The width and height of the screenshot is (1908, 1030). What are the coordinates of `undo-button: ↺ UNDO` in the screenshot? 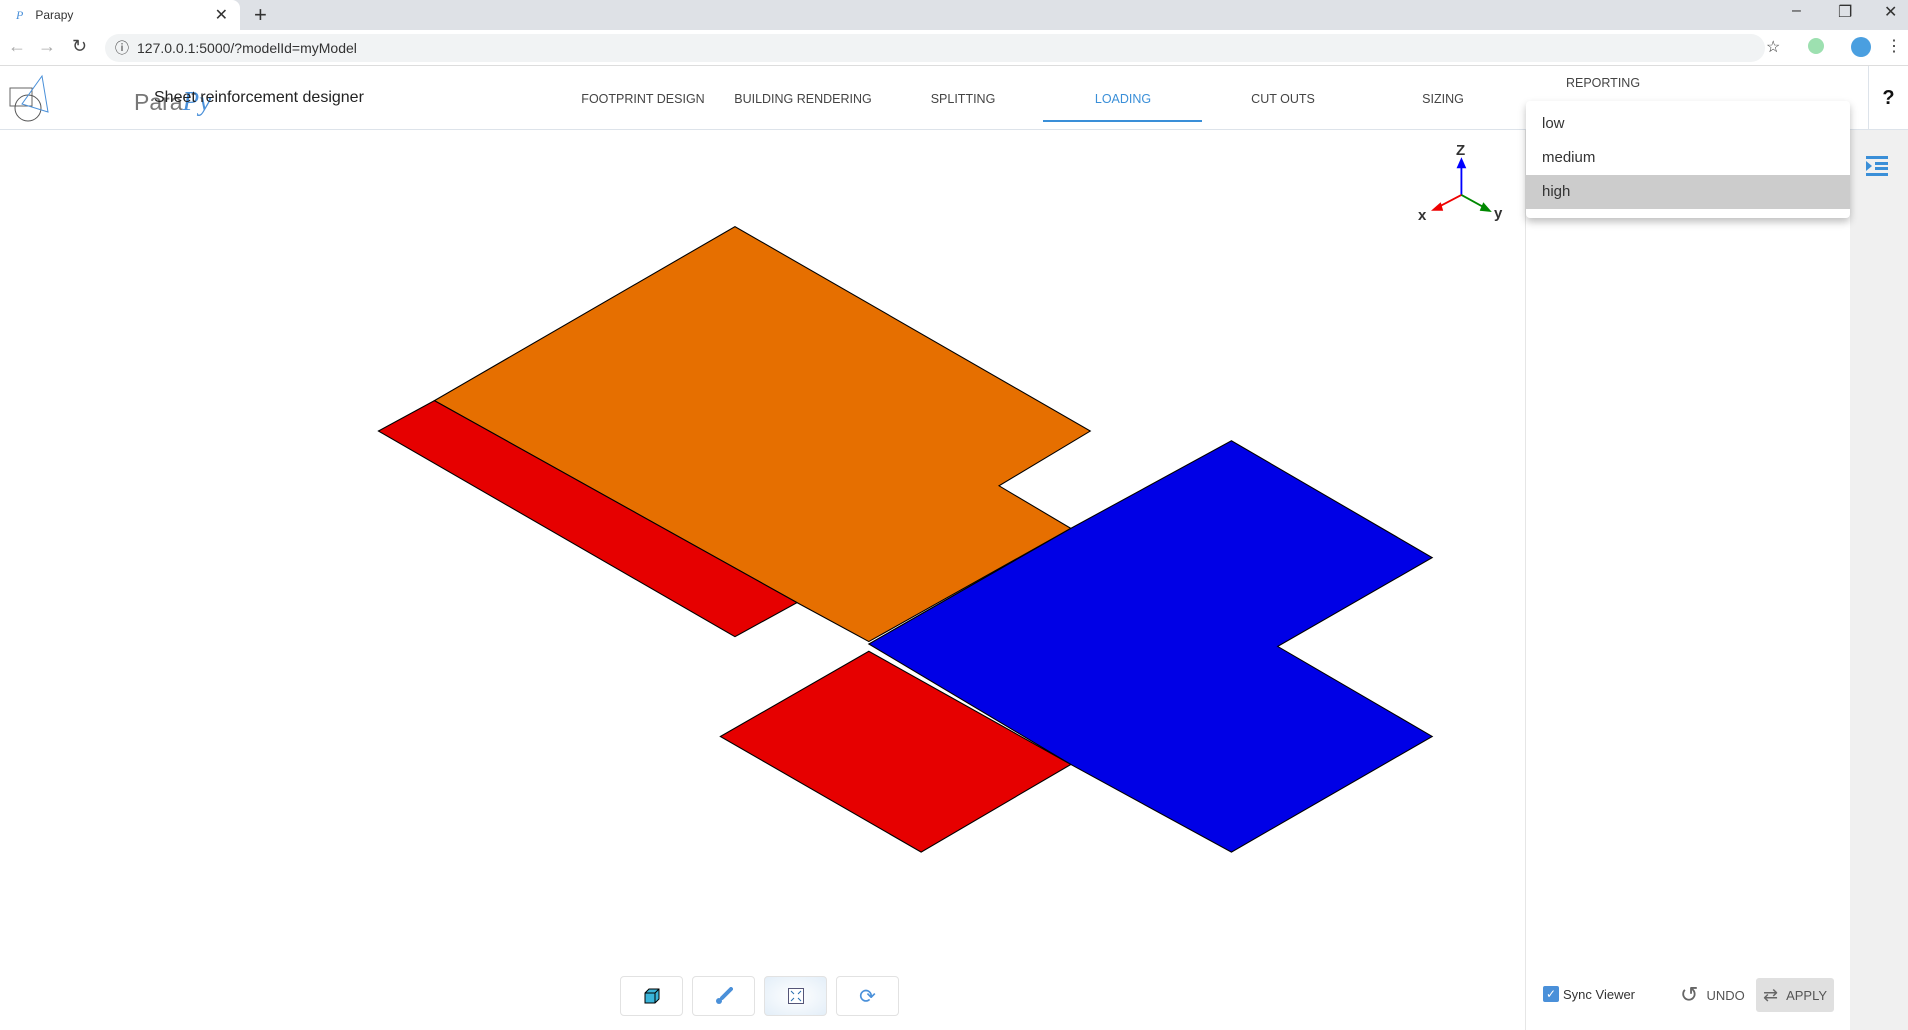 It's located at (1712, 995).